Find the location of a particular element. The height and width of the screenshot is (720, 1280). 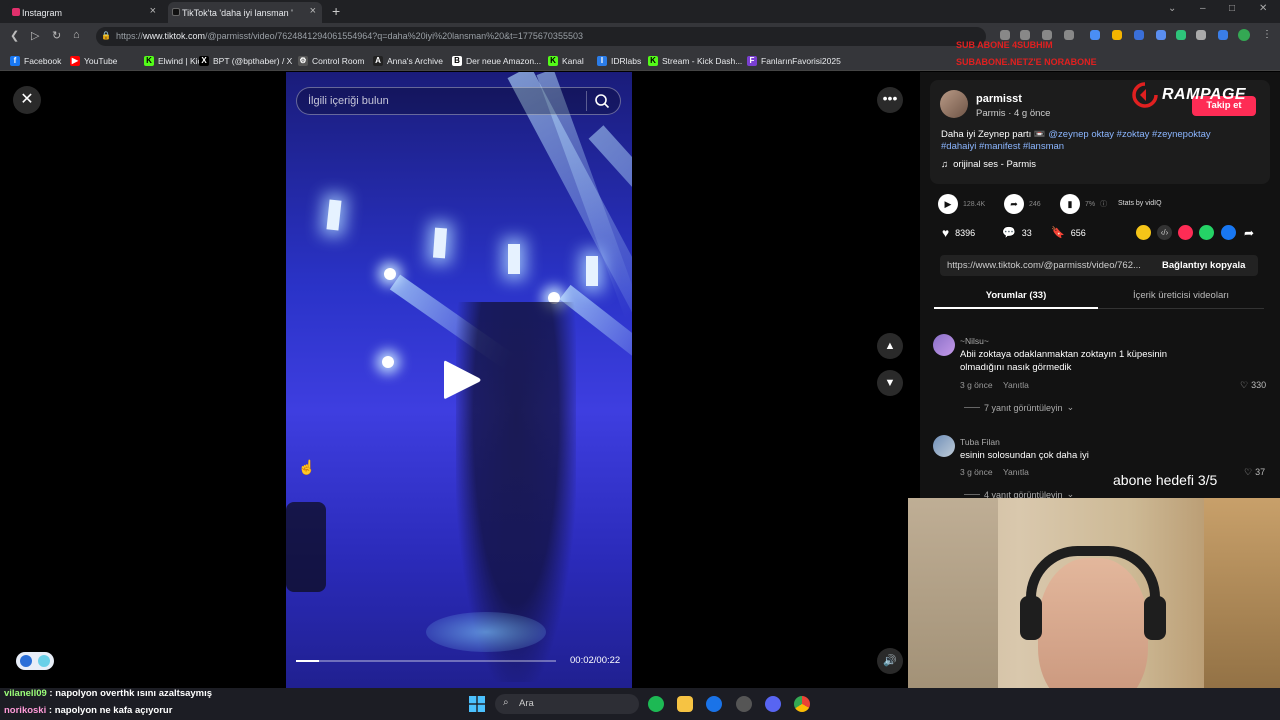

new-tab-button: + is located at coordinates (336, 11).